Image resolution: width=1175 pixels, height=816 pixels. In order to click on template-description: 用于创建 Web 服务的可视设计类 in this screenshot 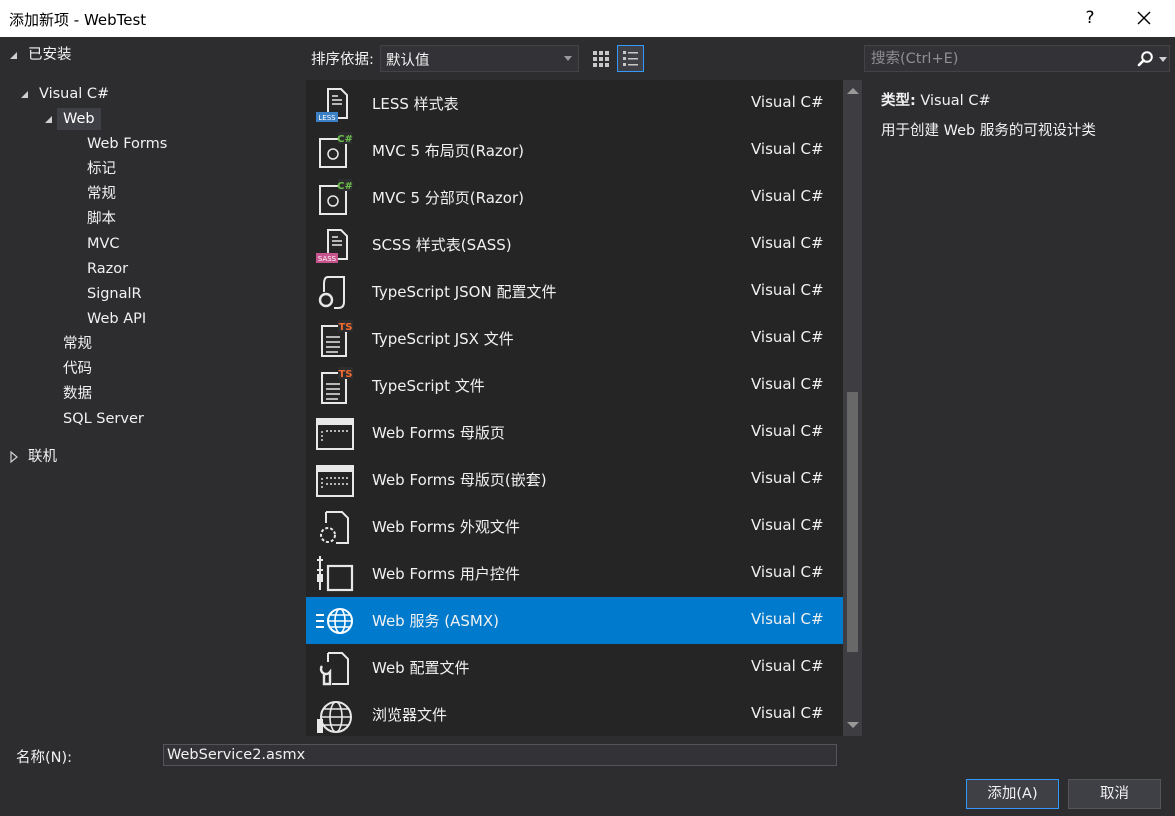, I will do `click(988, 131)`.